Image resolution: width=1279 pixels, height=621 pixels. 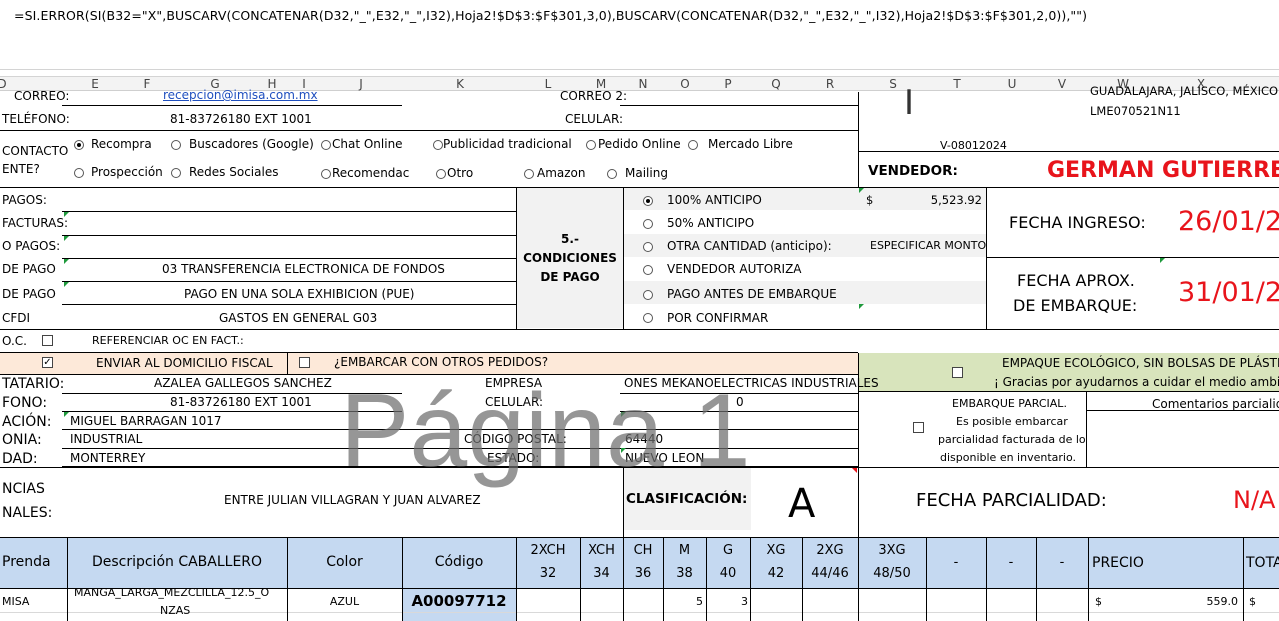 I want to click on option-label: Redes Sociales, so click(x=234, y=172).